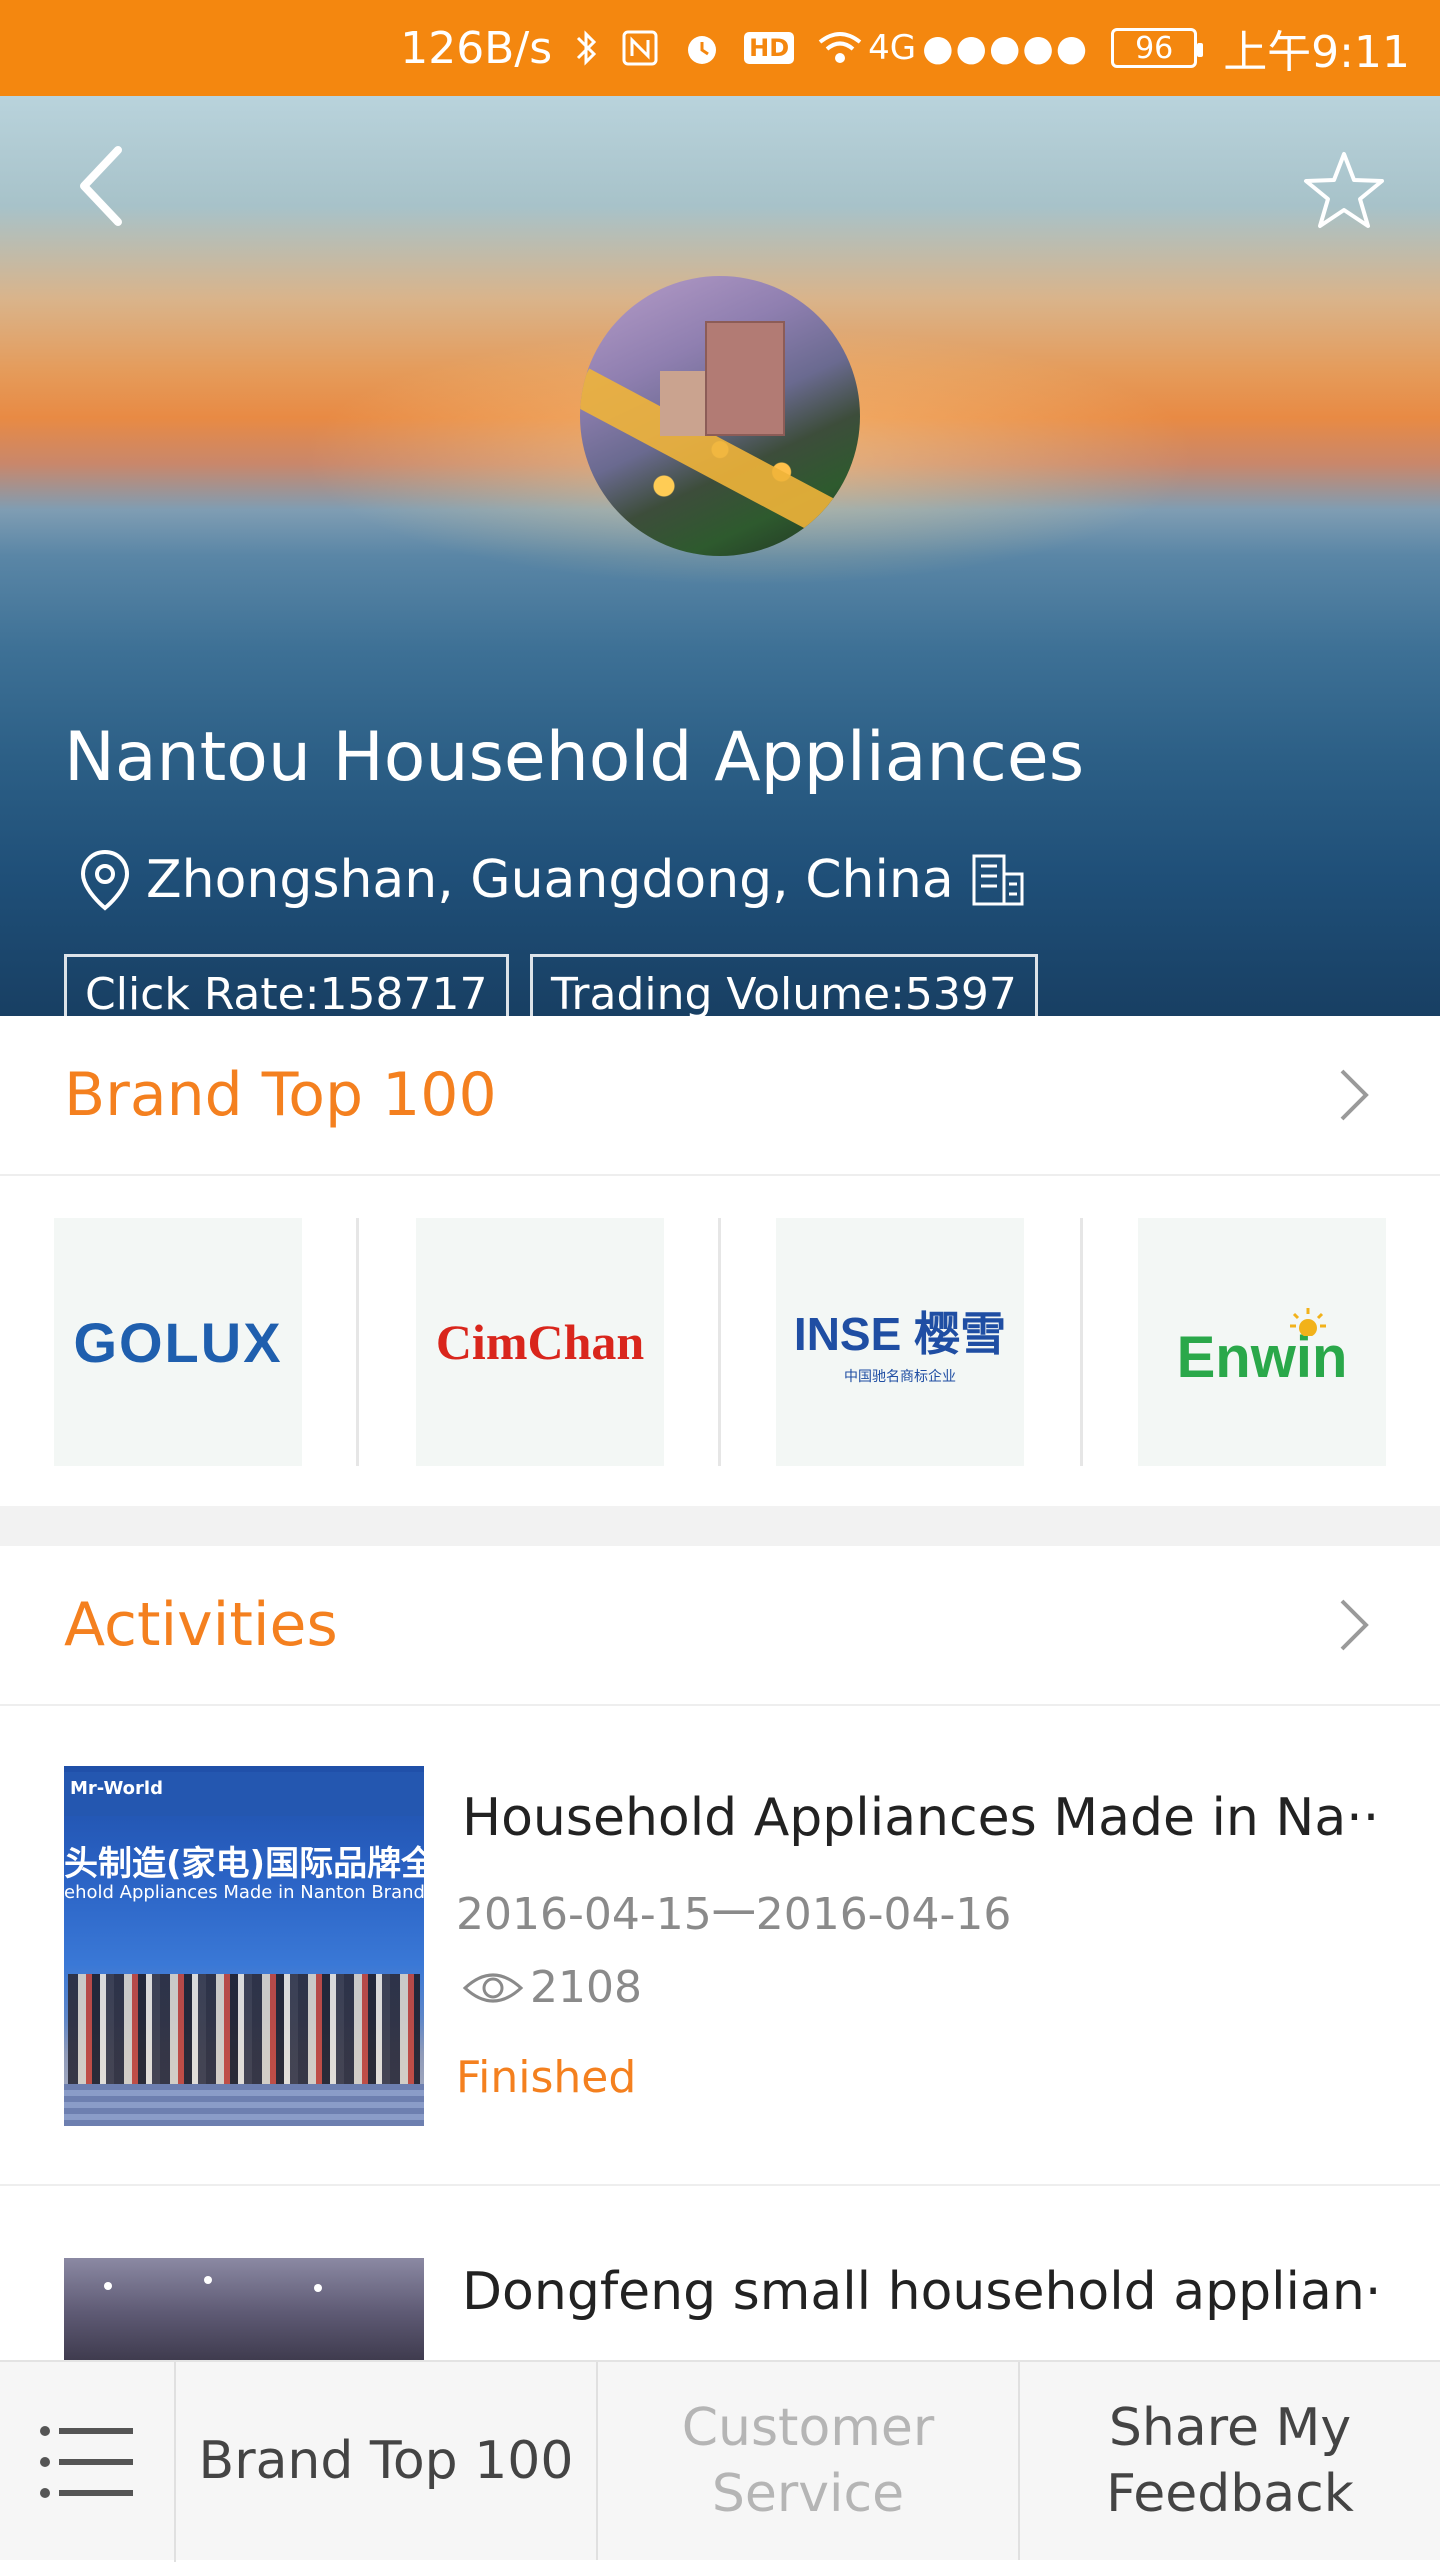  I want to click on activities-title: Activities, so click(201, 1625).